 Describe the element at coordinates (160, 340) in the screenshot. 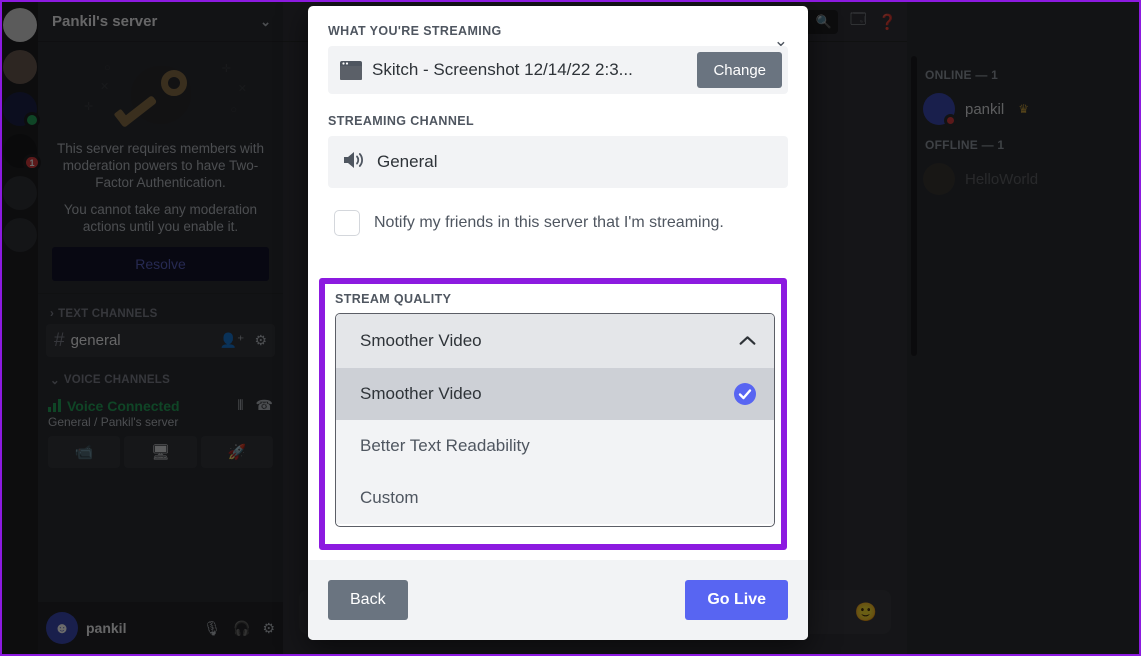

I see `channel-item-general: # general 👤⁺ ⚙` at that location.